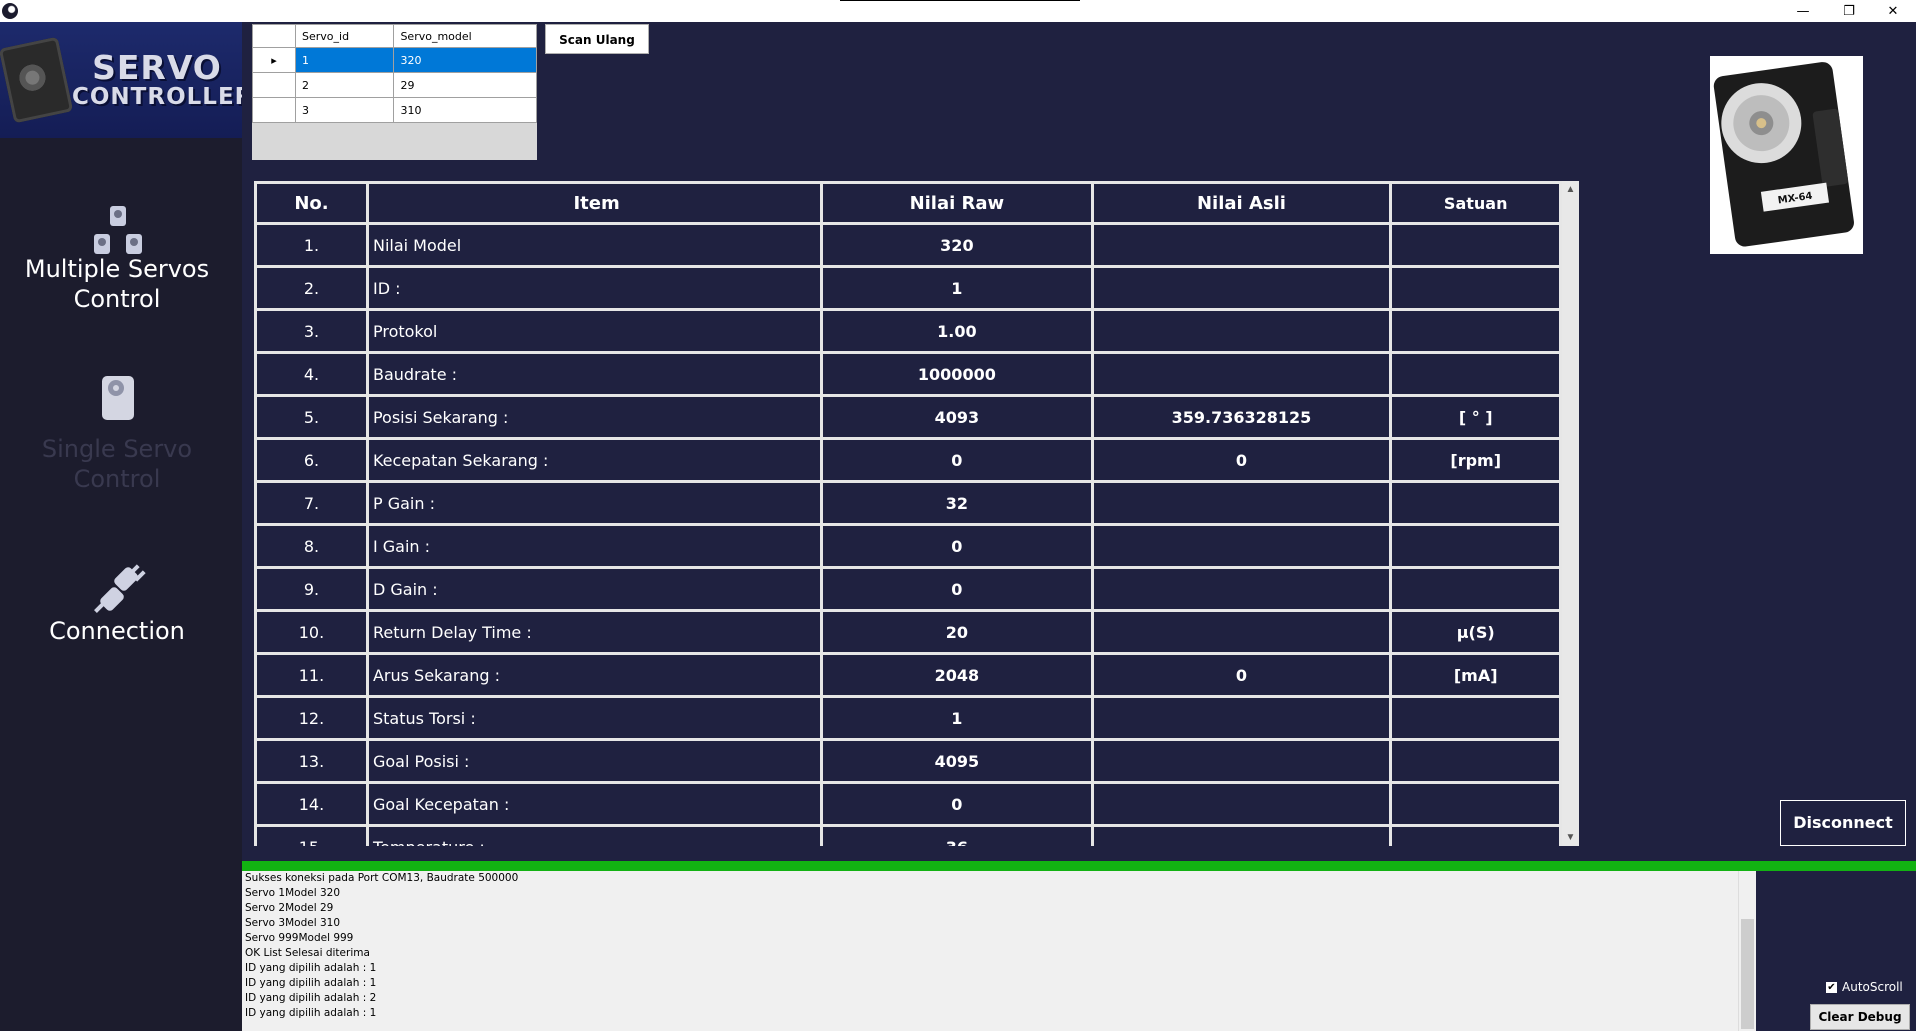 The width and height of the screenshot is (1916, 1031). I want to click on row-satuan: [mA], so click(1475, 675).